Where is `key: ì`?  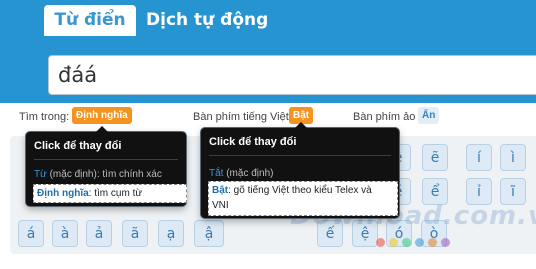 key: ì is located at coordinates (513, 157).